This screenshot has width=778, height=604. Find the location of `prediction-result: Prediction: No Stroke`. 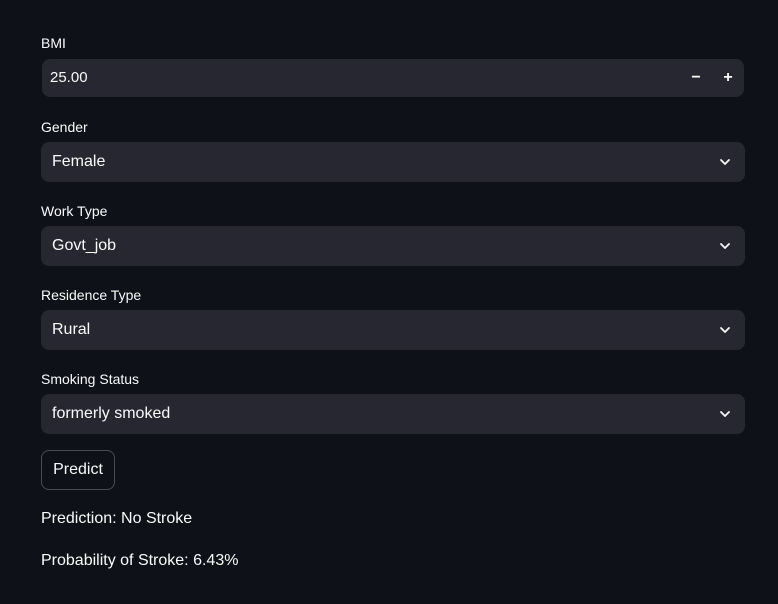

prediction-result: Prediction: No Stroke is located at coordinates (117, 518).